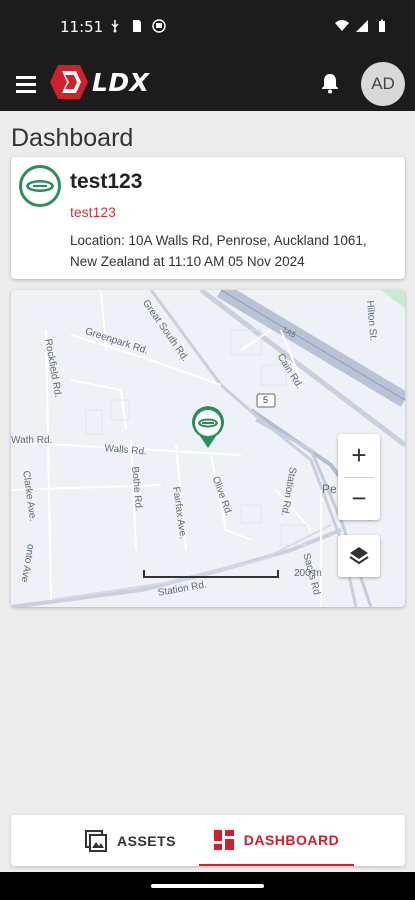 This screenshot has height=900, width=415. I want to click on route-shield-label: 5, so click(266, 400).